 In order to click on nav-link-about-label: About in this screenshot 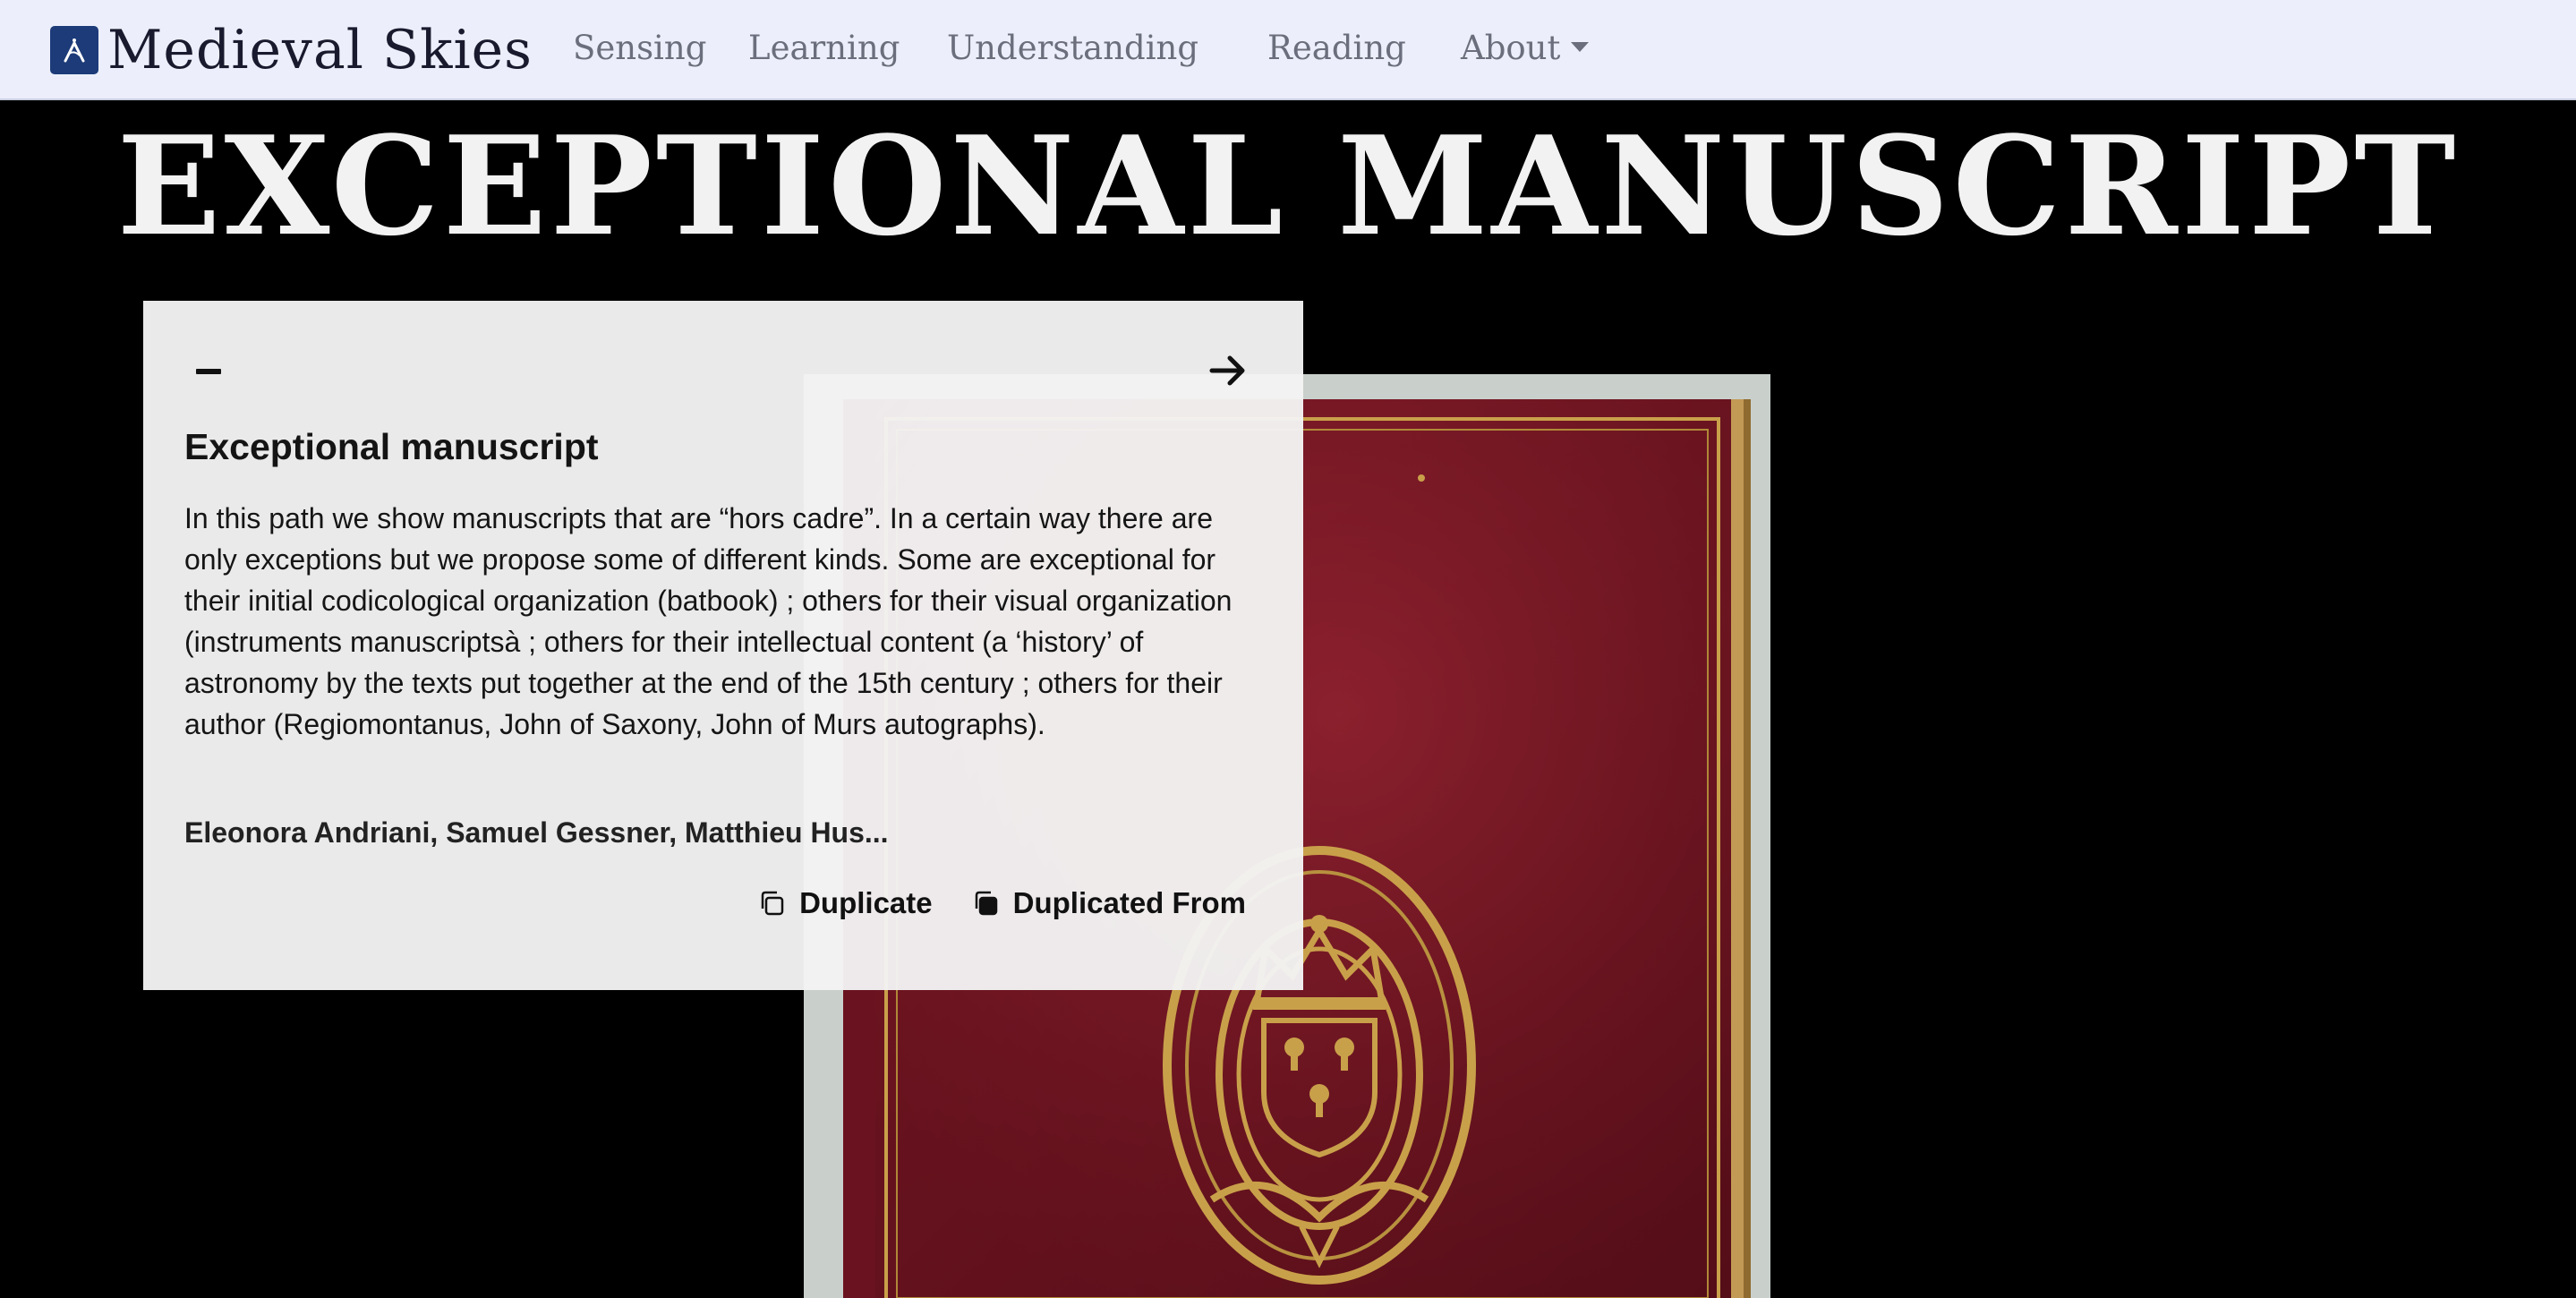, I will do `click(1511, 48)`.